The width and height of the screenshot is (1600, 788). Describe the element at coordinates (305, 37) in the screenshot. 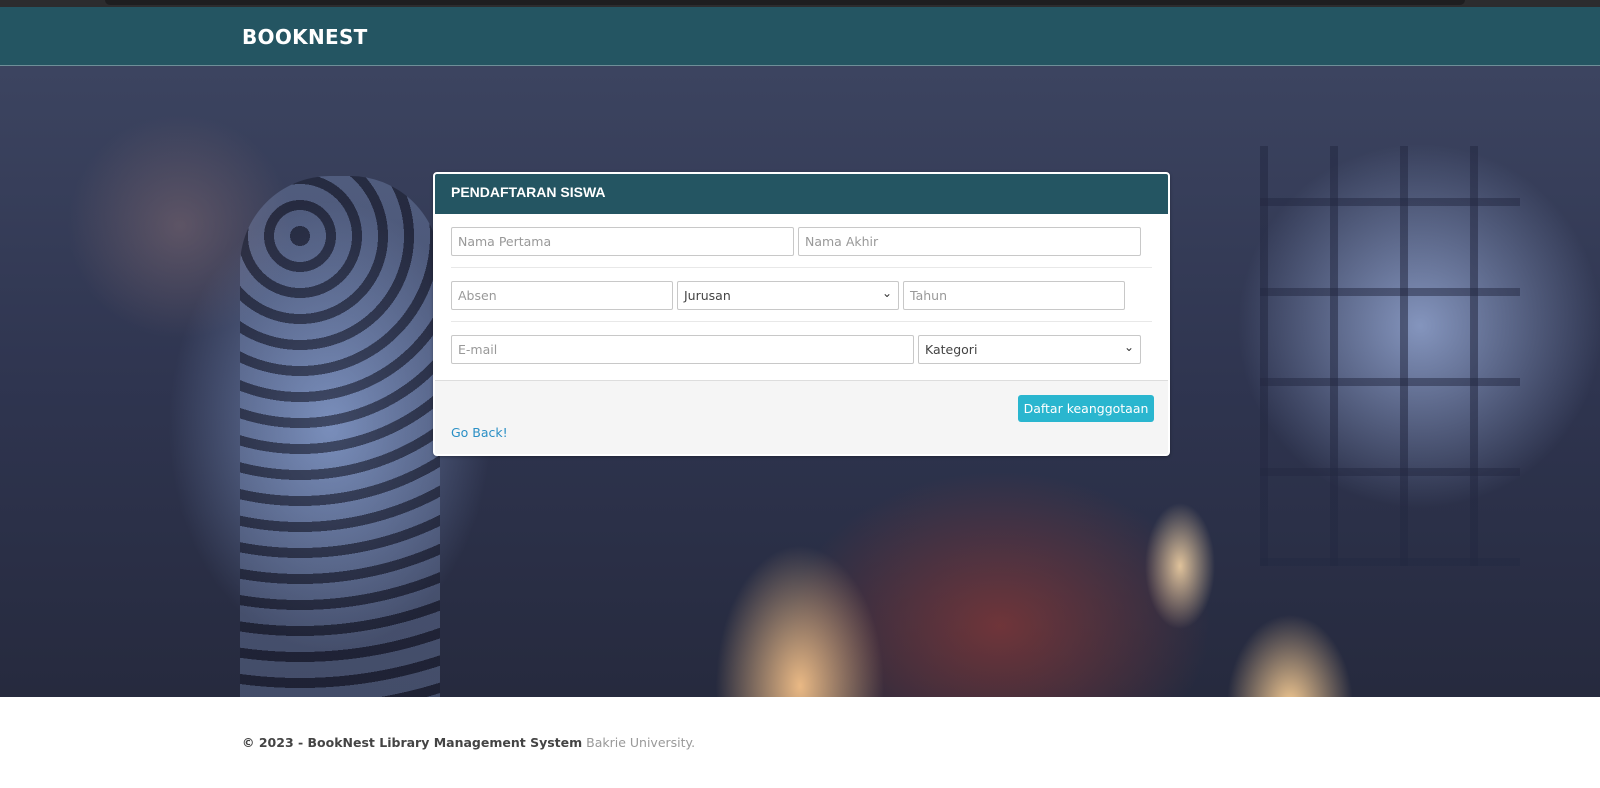

I see `brand-logo: BOOKNEST` at that location.